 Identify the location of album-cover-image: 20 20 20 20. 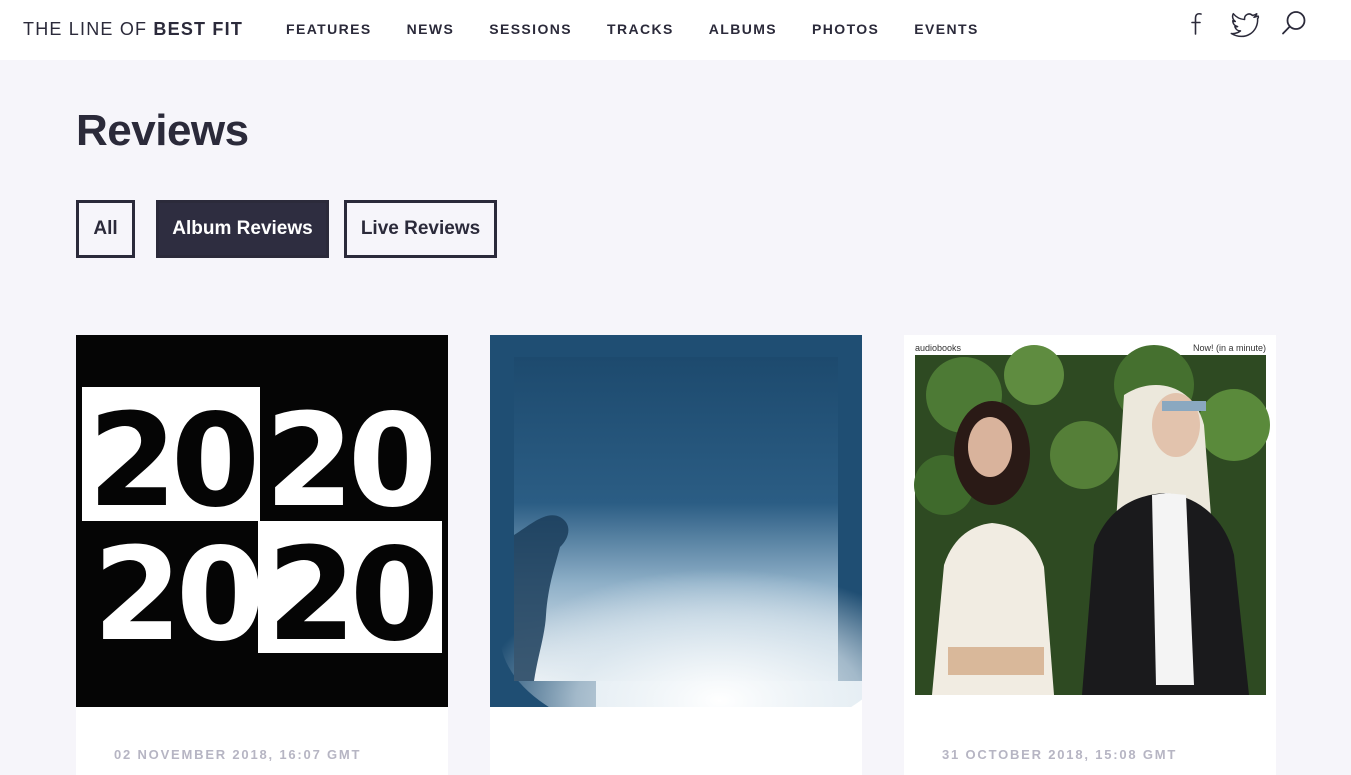
(262, 521).